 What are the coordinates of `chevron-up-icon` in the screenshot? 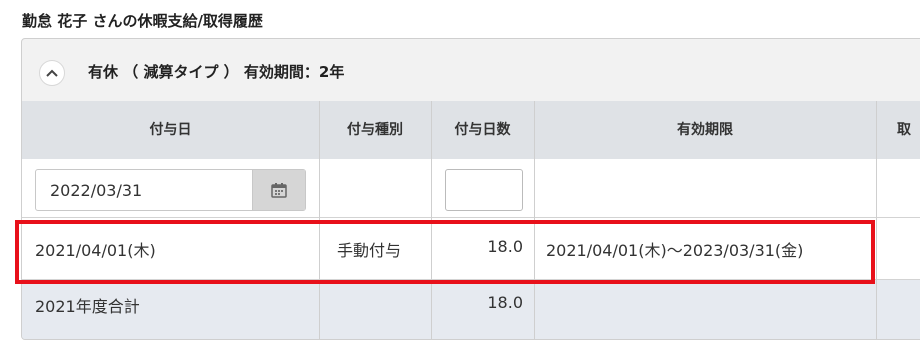 It's located at (52, 73).